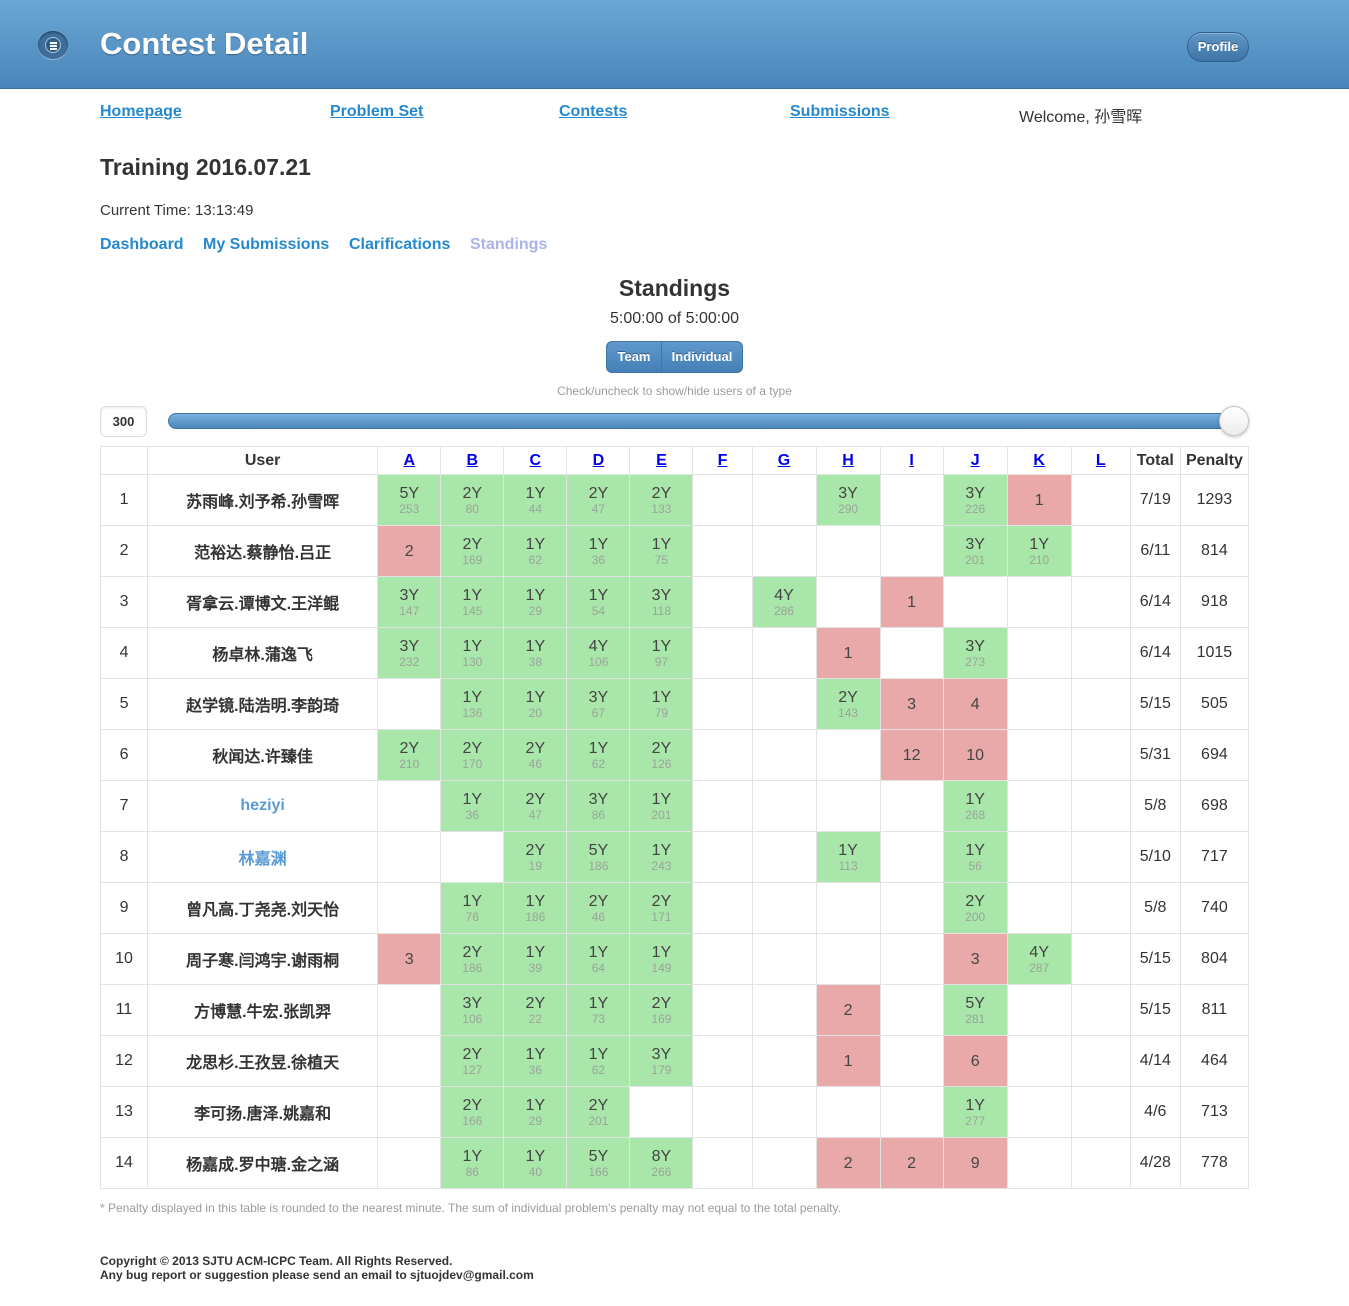 The width and height of the screenshot is (1349, 1306). What do you see at coordinates (535, 908) in the screenshot?
I see `problem-cell: 1Y 186` at bounding box center [535, 908].